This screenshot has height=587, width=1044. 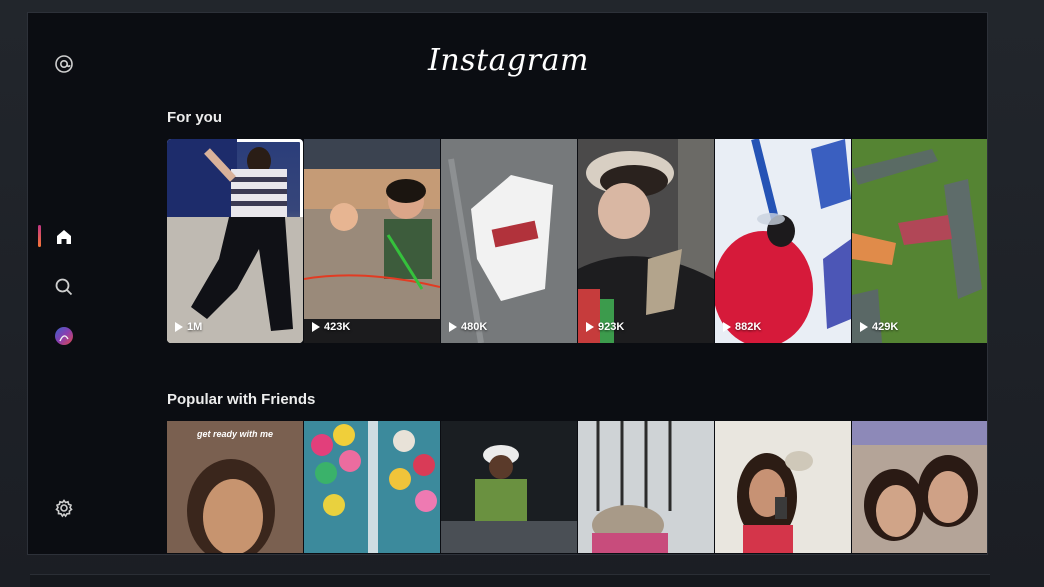 I want to click on view-count-label: 882K, so click(x=748, y=327).